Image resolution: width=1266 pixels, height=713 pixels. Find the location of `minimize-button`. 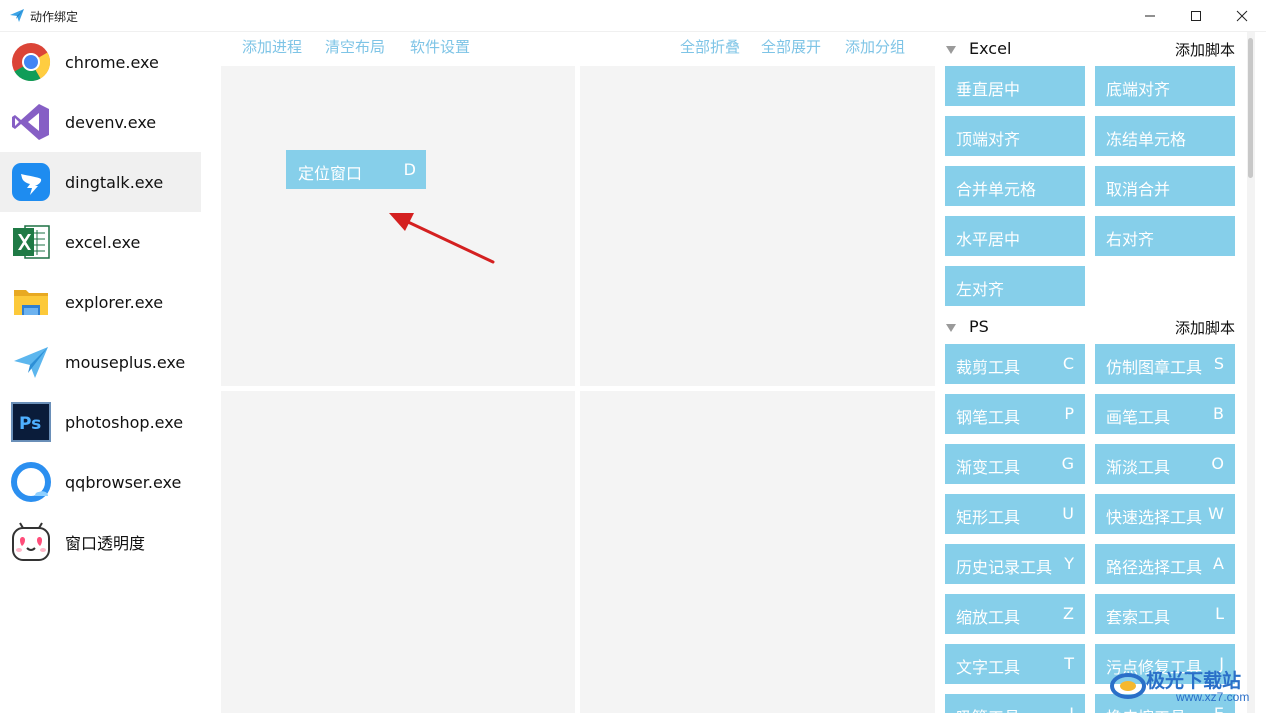

minimize-button is located at coordinates (1150, 16).